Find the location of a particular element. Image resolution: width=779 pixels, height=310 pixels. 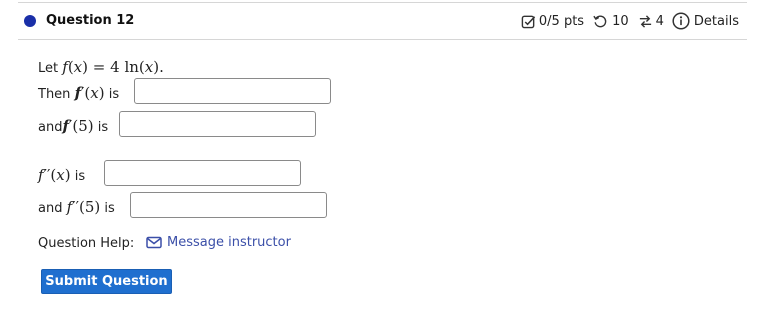

versions-text: 4 is located at coordinates (659, 21).